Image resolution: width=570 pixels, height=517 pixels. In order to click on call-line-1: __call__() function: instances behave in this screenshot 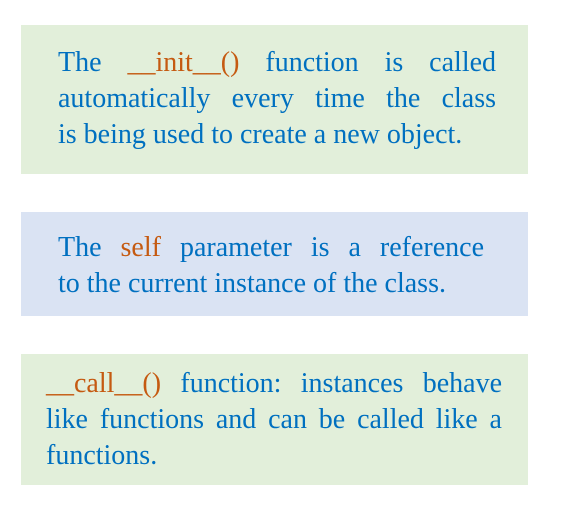, I will do `click(274, 383)`.